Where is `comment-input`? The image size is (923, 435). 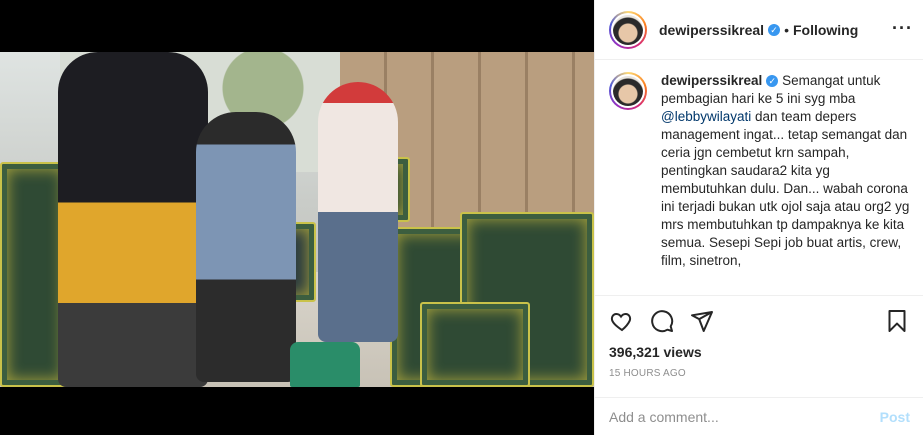
comment-input is located at coordinates (744, 416).